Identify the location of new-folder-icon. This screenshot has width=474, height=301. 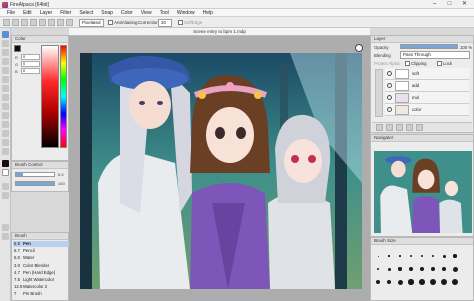
(389, 127).